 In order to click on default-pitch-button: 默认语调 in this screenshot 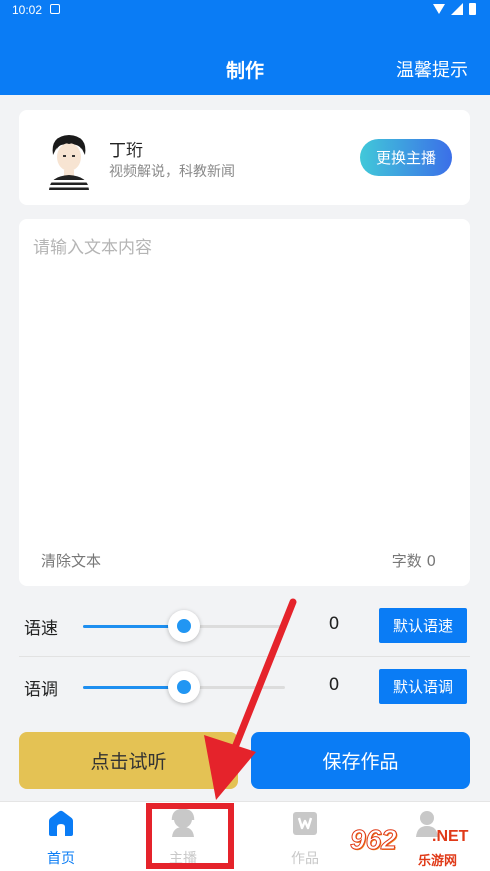, I will do `click(423, 686)`.